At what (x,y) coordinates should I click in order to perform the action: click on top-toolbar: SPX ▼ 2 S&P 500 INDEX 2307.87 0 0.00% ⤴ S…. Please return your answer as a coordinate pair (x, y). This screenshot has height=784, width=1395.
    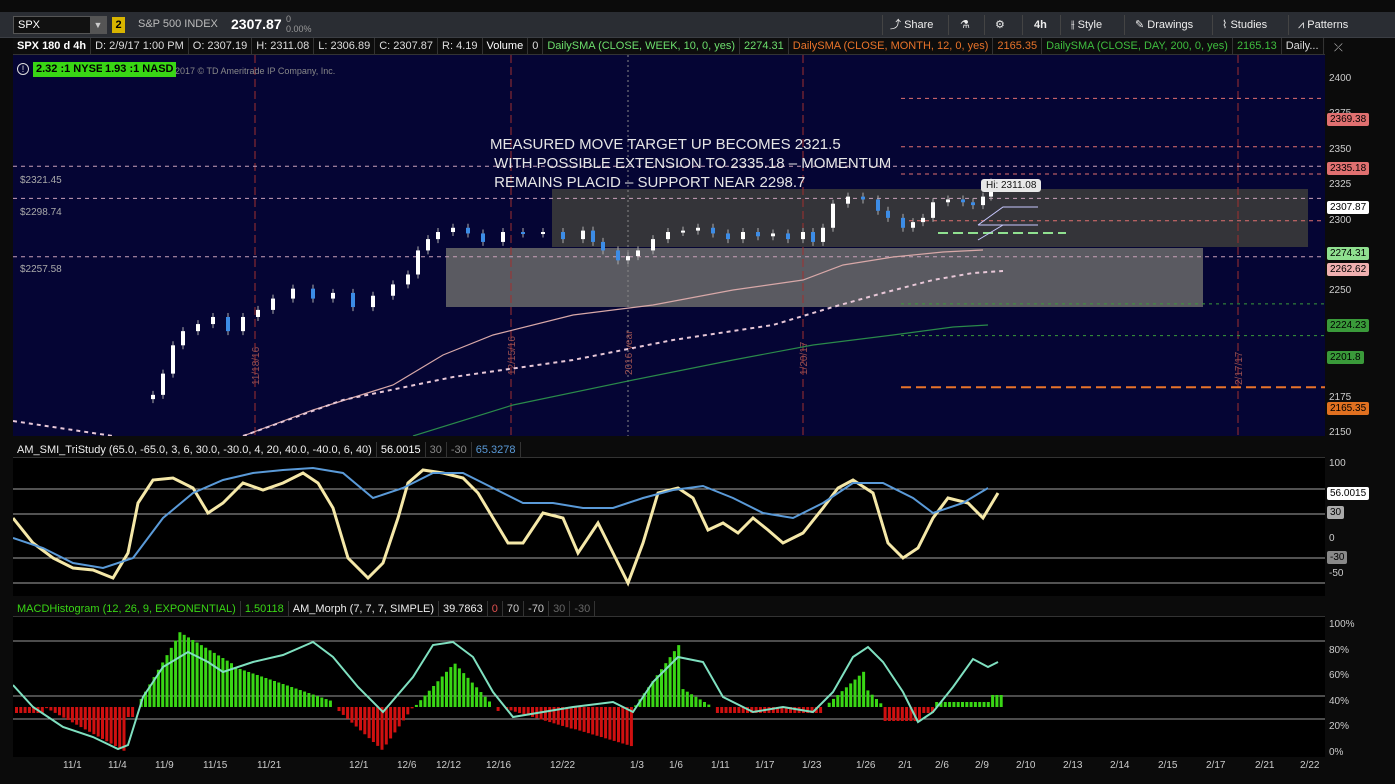
    Looking at the image, I should click on (697, 25).